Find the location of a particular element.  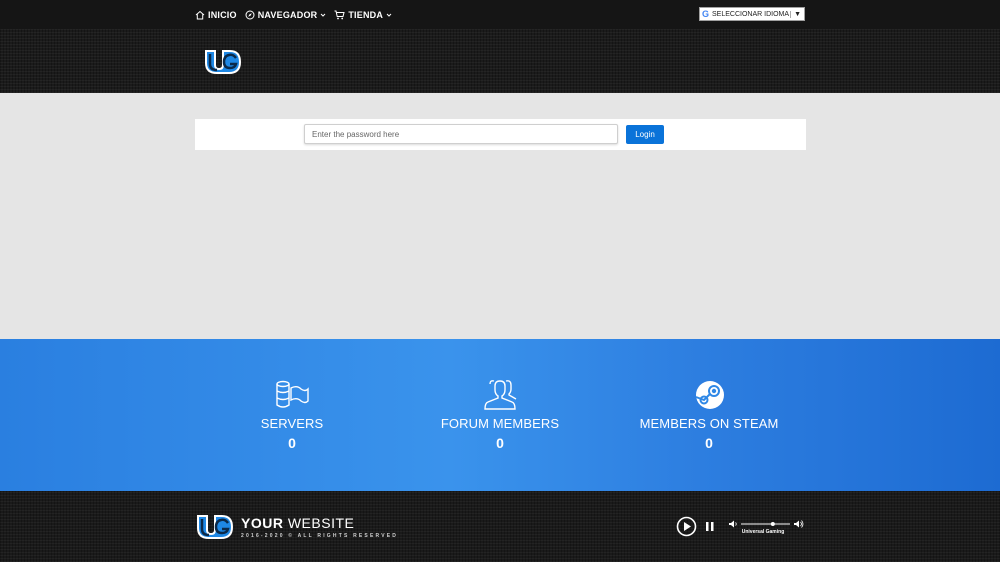

volume-high-icon is located at coordinates (799, 524).